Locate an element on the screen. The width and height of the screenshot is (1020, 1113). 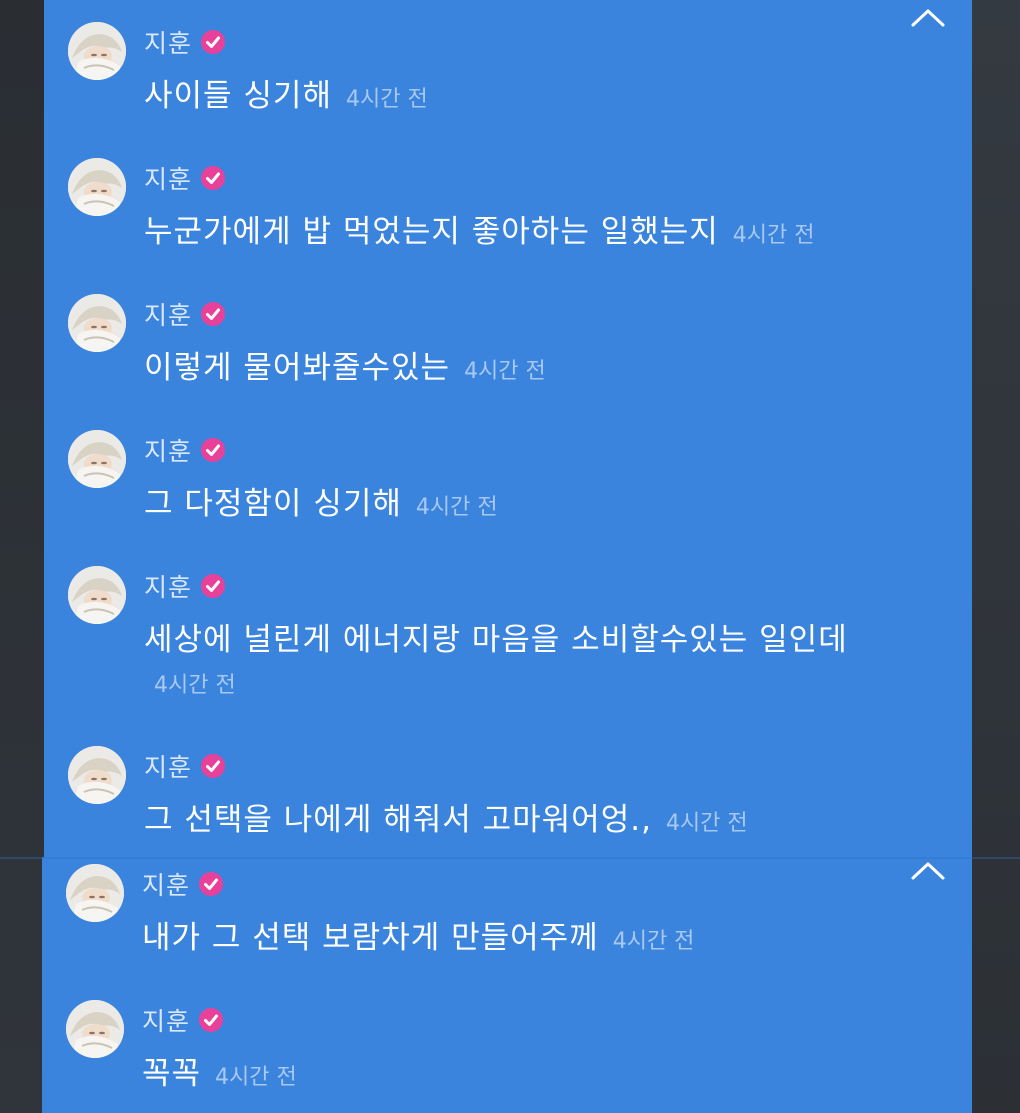
message-body: 내가 그 선택 보람차게 만들어주께 is located at coordinates (370, 938).